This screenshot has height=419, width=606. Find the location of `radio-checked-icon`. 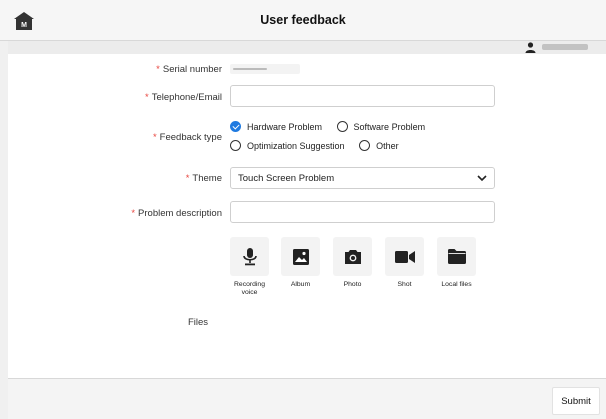

radio-checked-icon is located at coordinates (235, 126).